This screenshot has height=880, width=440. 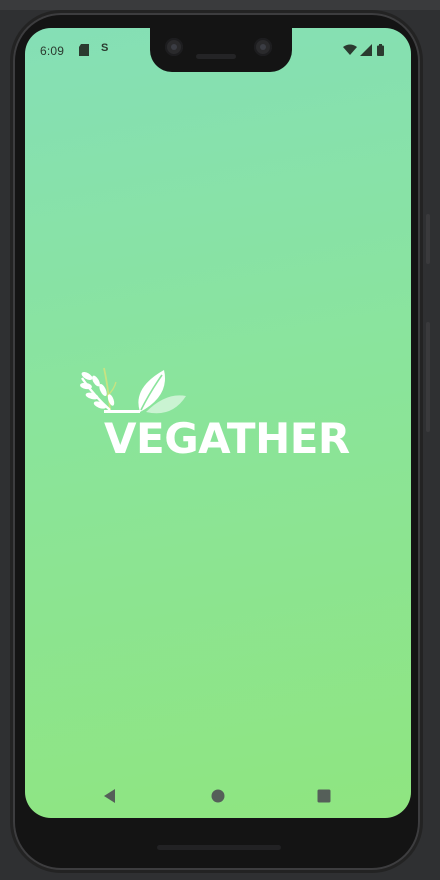 I want to click on vegather-logo: VEGATHER, so click(x=215, y=416).